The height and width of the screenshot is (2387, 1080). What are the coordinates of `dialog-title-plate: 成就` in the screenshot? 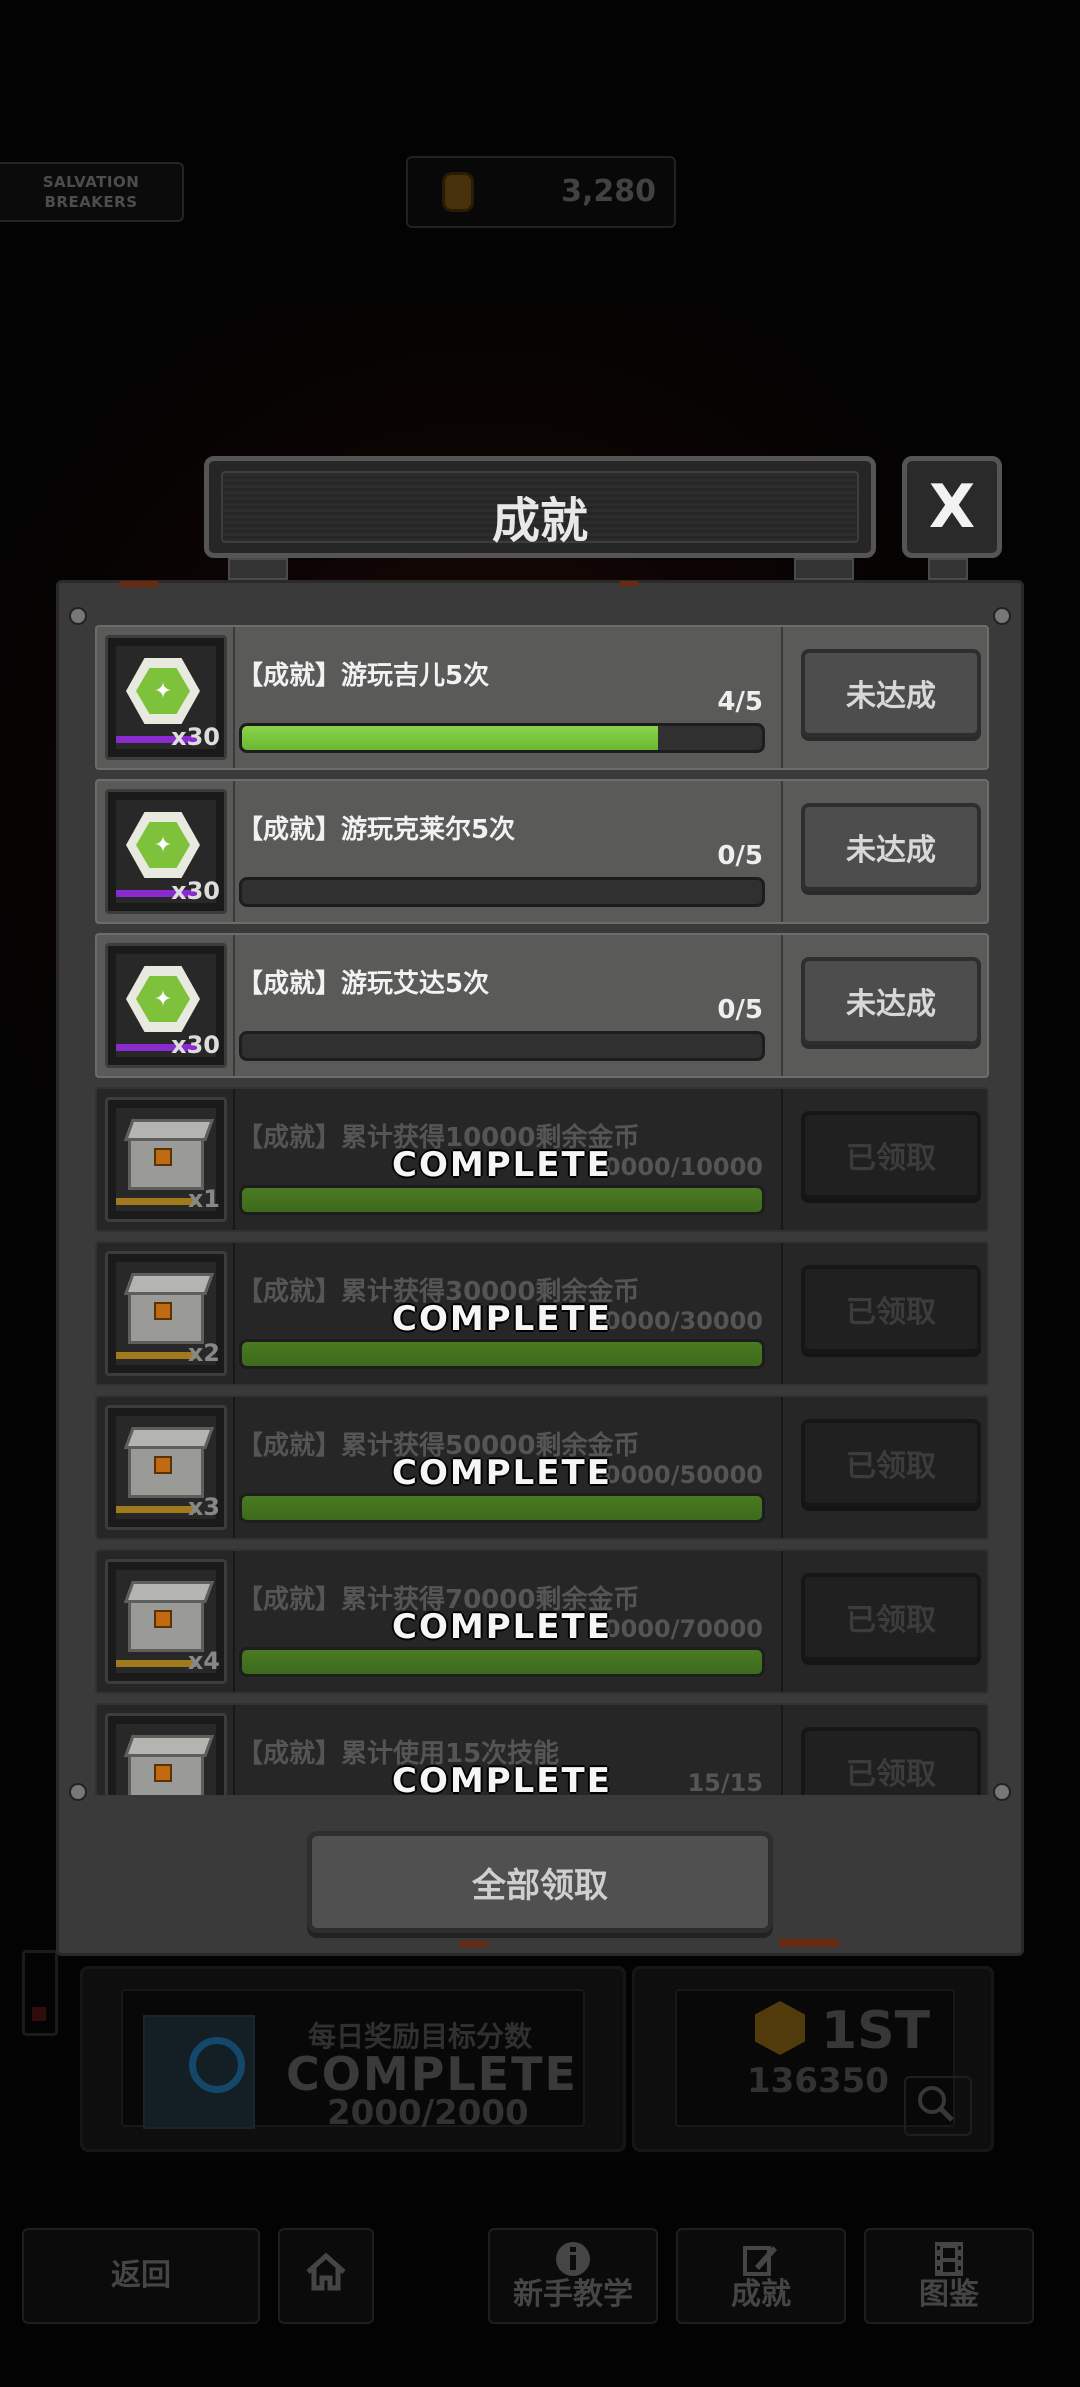 It's located at (540, 507).